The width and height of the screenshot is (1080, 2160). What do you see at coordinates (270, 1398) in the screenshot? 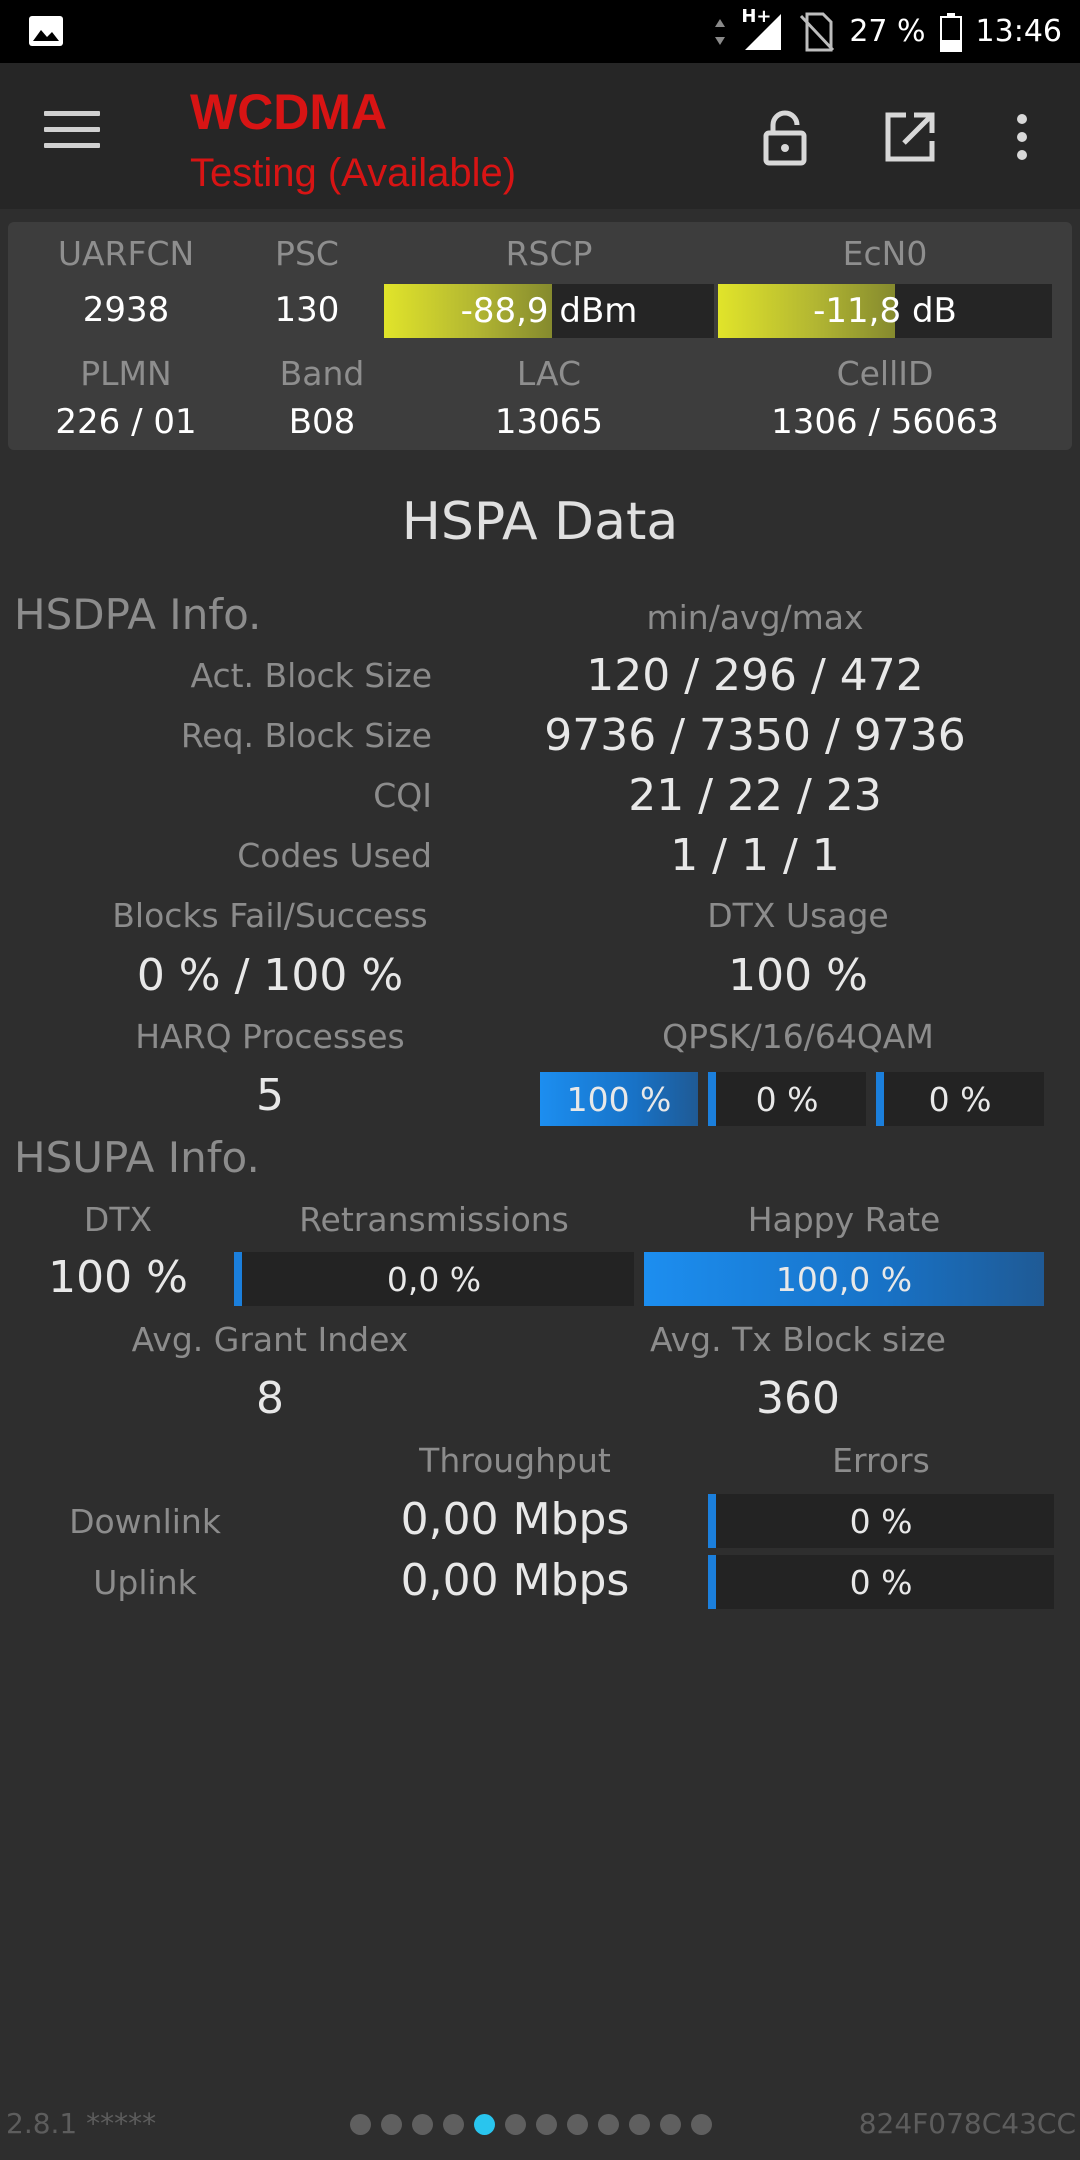
I see `avg-grant-index-value: 8` at bounding box center [270, 1398].